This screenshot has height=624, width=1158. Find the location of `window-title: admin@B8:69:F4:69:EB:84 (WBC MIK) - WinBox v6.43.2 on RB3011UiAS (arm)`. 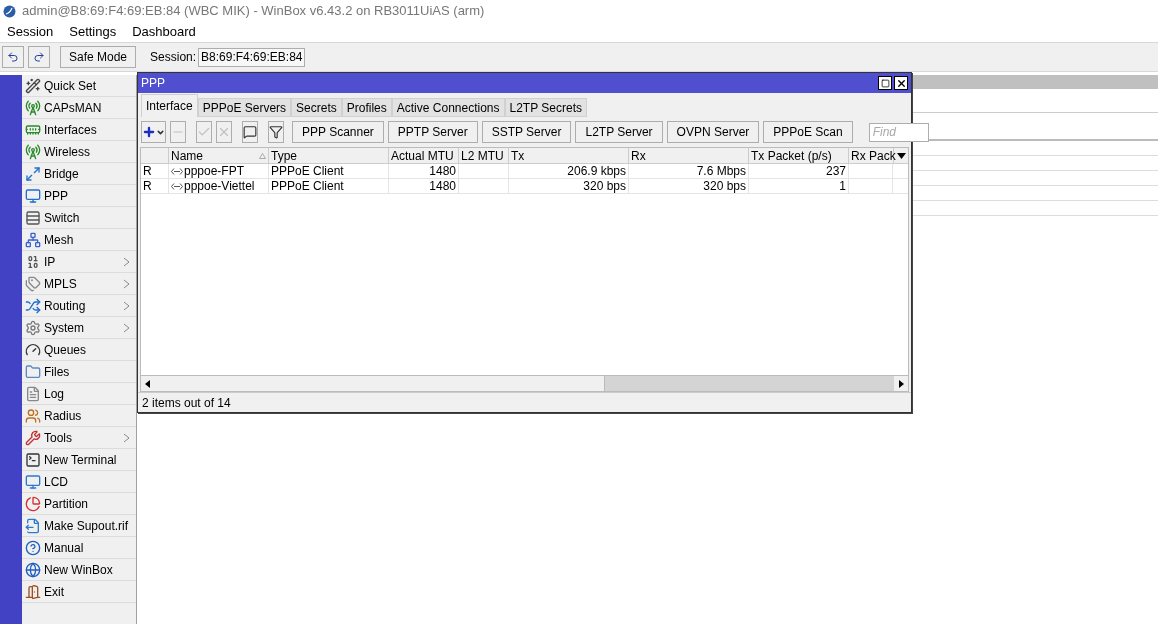

window-title: admin@B8:69:F4:69:EB:84 (WBC MIK) - WinBox v6.43.2 on RB3011UiAS (arm) is located at coordinates (253, 11).